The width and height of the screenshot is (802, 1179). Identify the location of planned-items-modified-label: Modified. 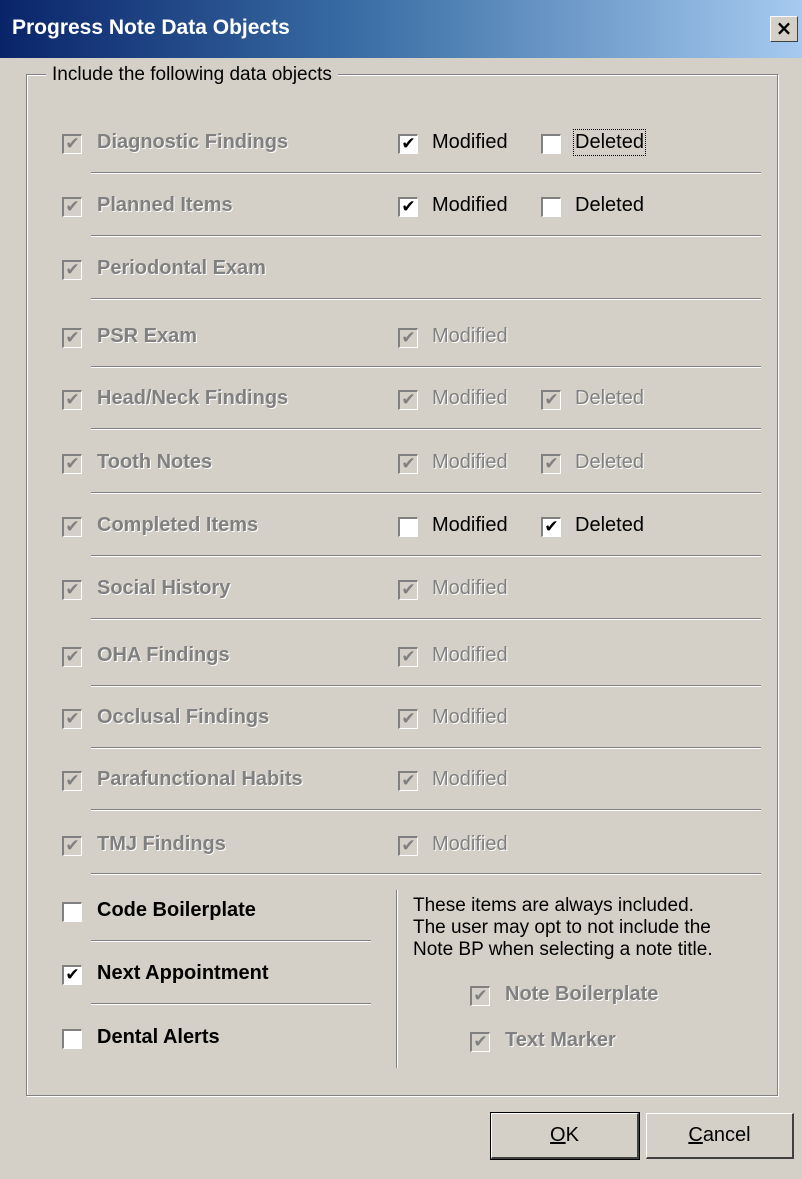
(470, 205).